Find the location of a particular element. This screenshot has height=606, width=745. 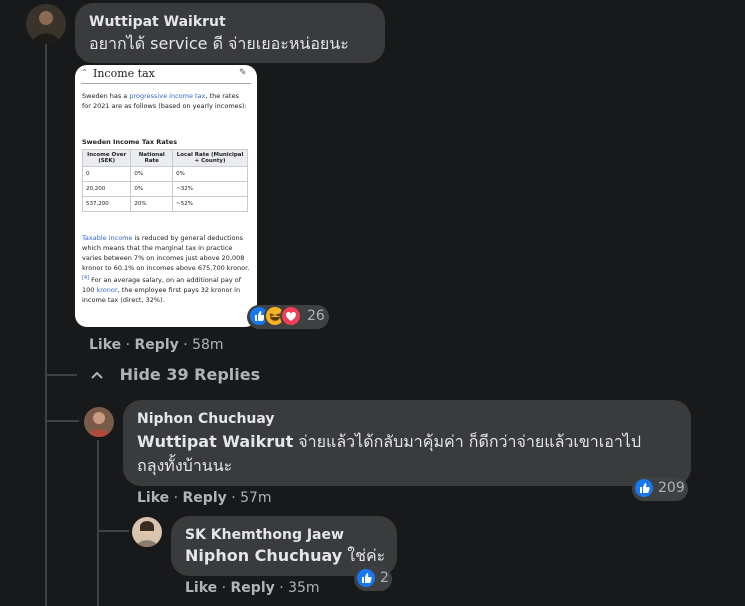

comment-text: อยากได้ service ดี จ่ายเยอะหน่อยนะ is located at coordinates (219, 43).